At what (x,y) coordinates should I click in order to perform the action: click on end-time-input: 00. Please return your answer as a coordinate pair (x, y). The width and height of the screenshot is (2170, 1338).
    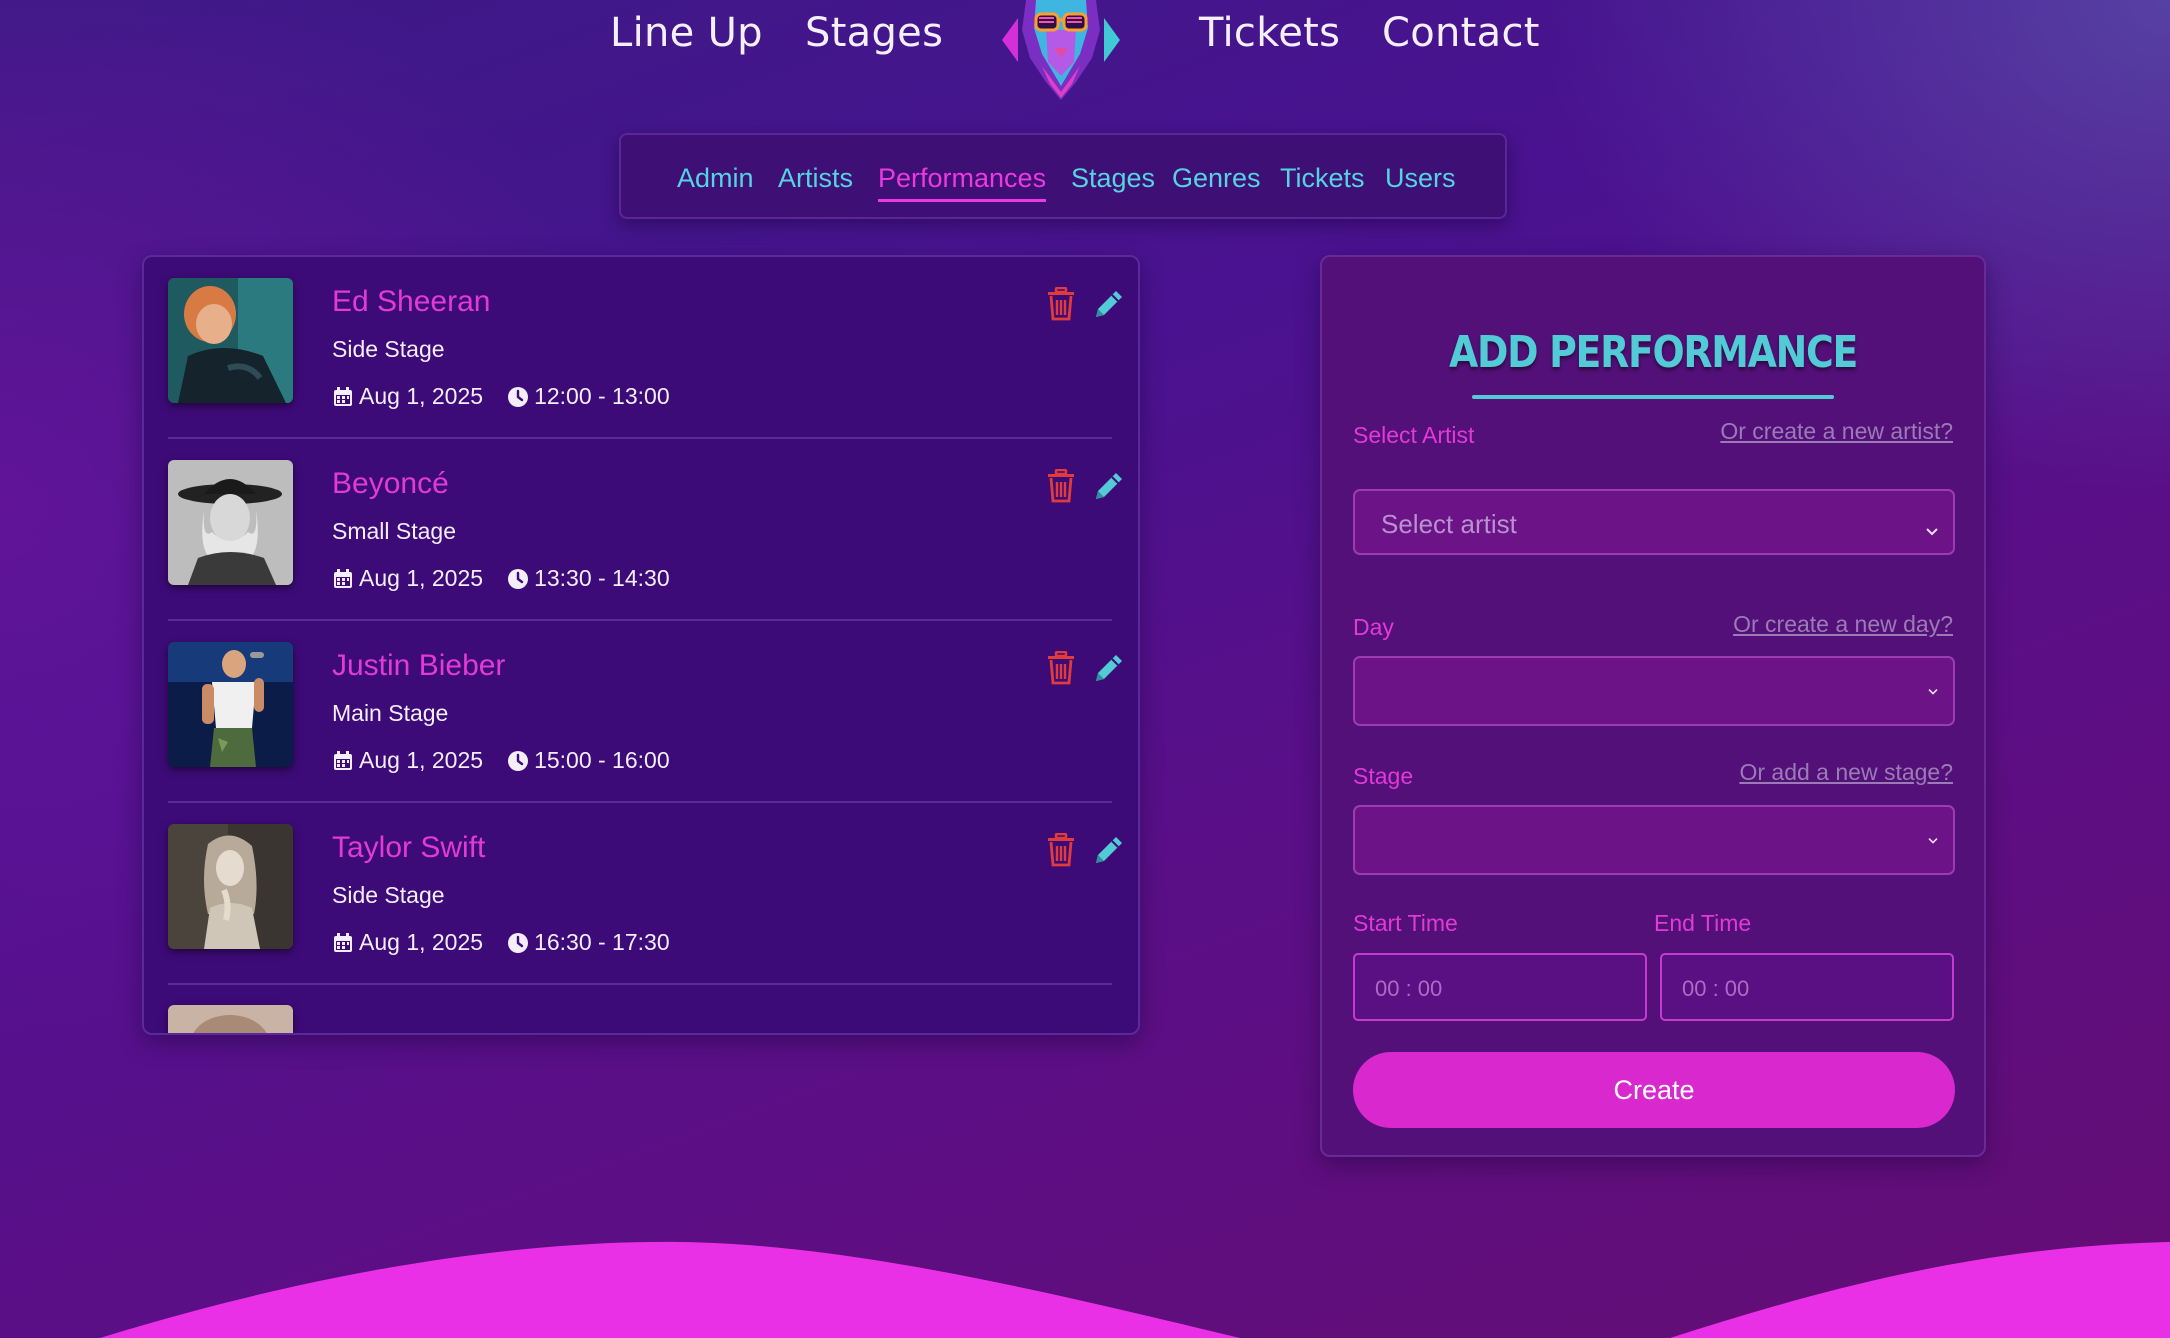
    Looking at the image, I should click on (1807, 987).